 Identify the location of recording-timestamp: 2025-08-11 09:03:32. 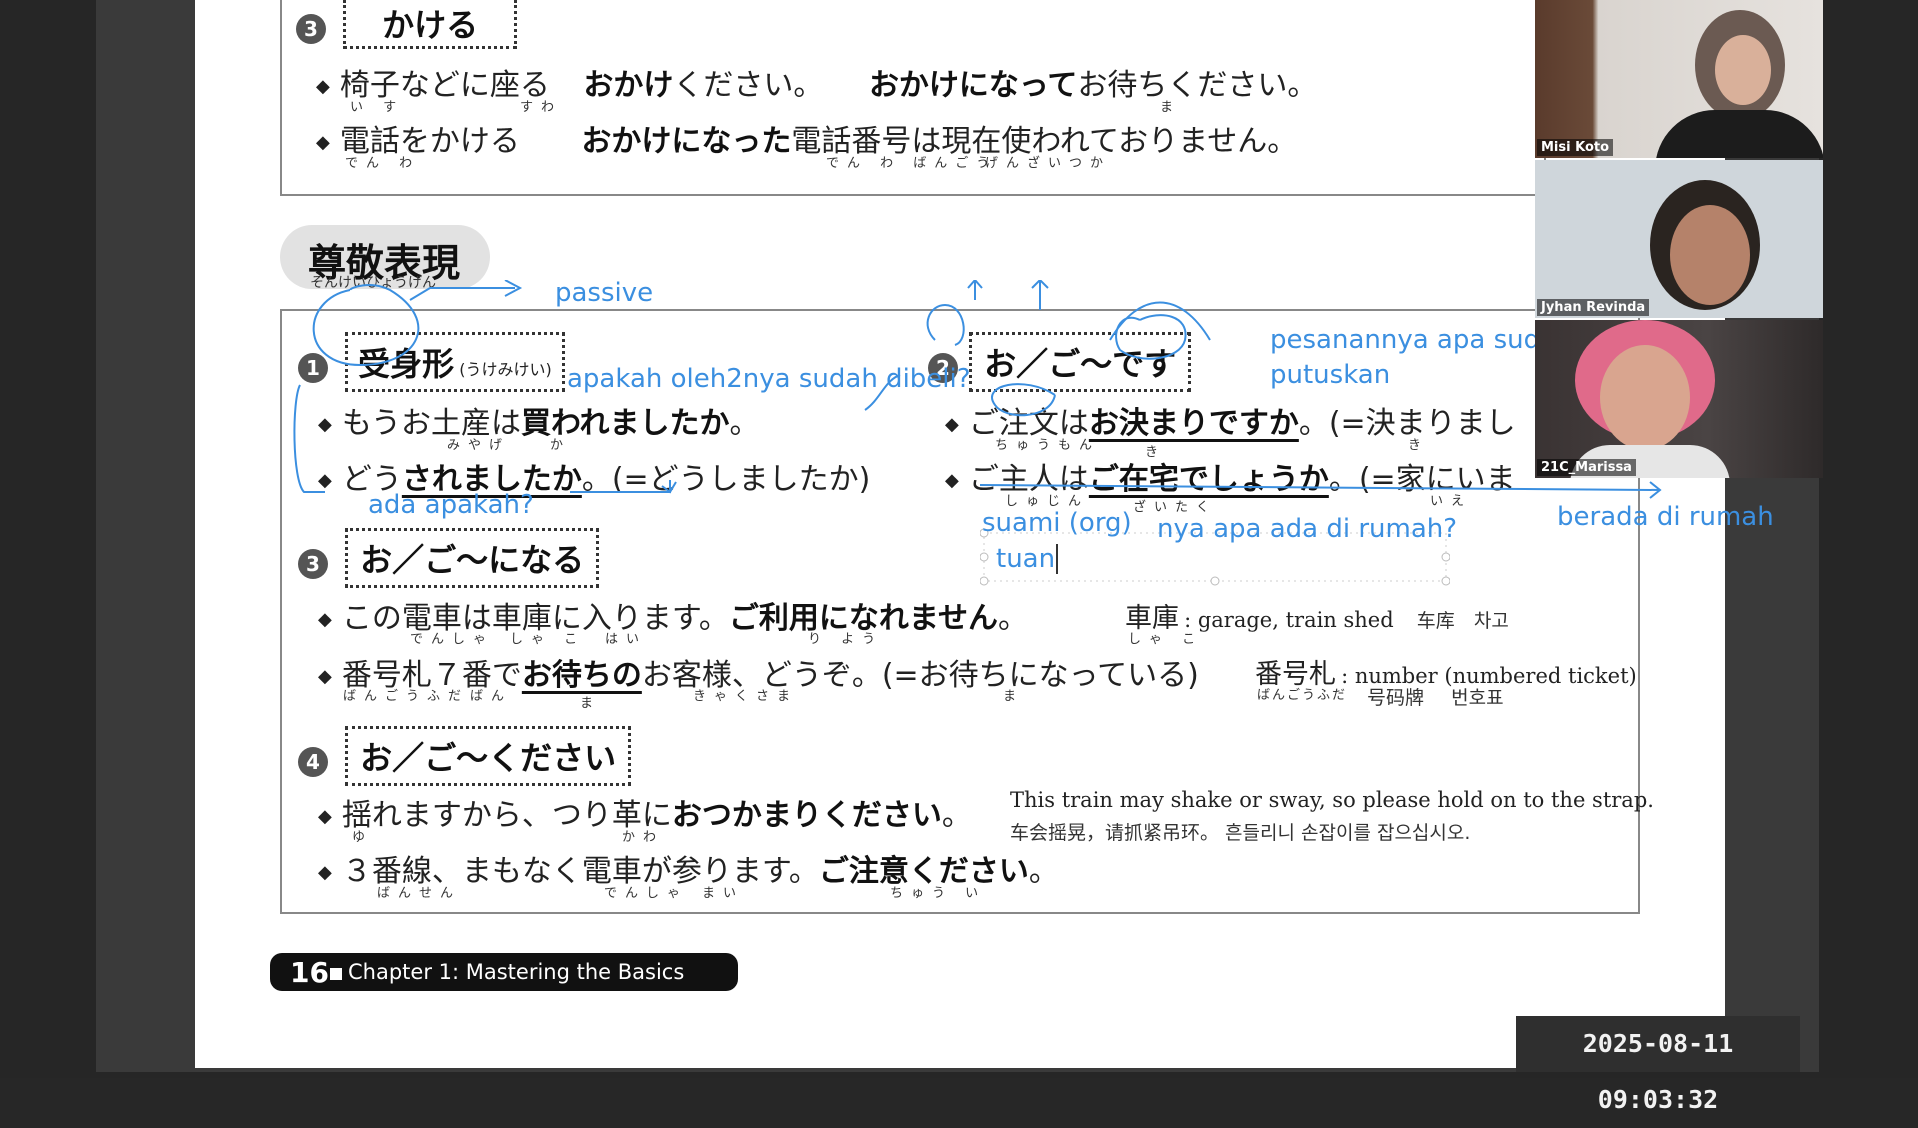
(1658, 1065).